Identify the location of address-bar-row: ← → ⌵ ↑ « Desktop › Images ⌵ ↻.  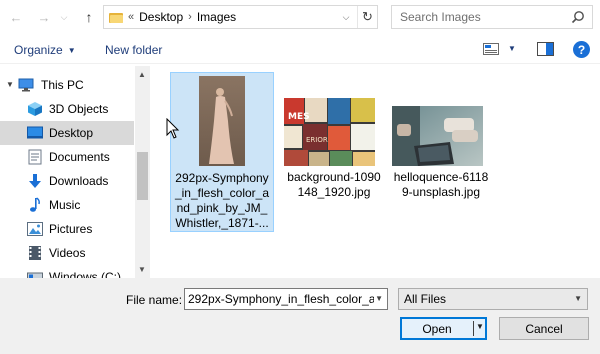
(300, 17).